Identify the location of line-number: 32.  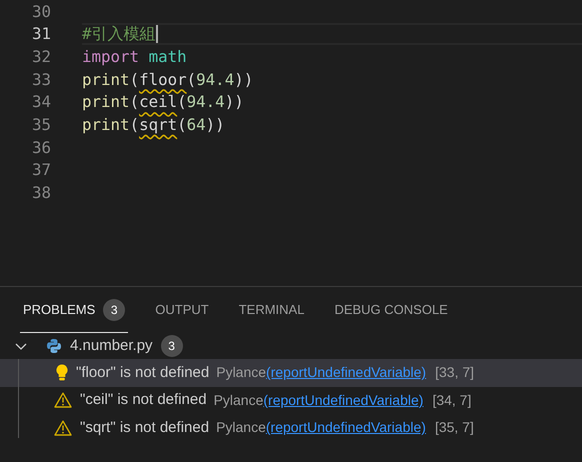
(40, 57).